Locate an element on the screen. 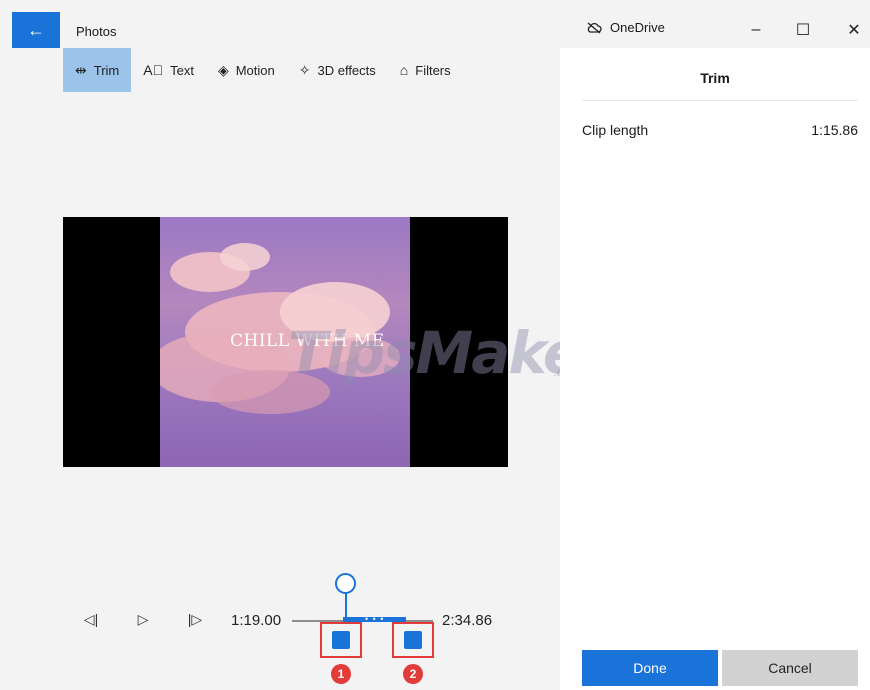 This screenshot has width=870, height=690. end-grip is located at coordinates (413, 640).